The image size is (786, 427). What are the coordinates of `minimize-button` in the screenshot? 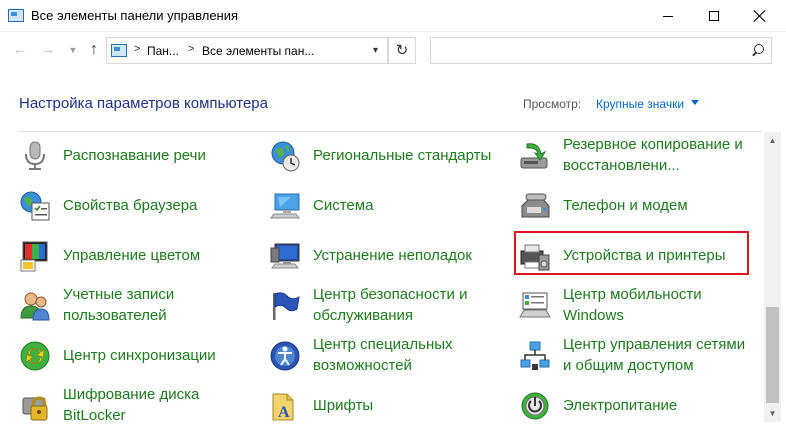 It's located at (668, 16).